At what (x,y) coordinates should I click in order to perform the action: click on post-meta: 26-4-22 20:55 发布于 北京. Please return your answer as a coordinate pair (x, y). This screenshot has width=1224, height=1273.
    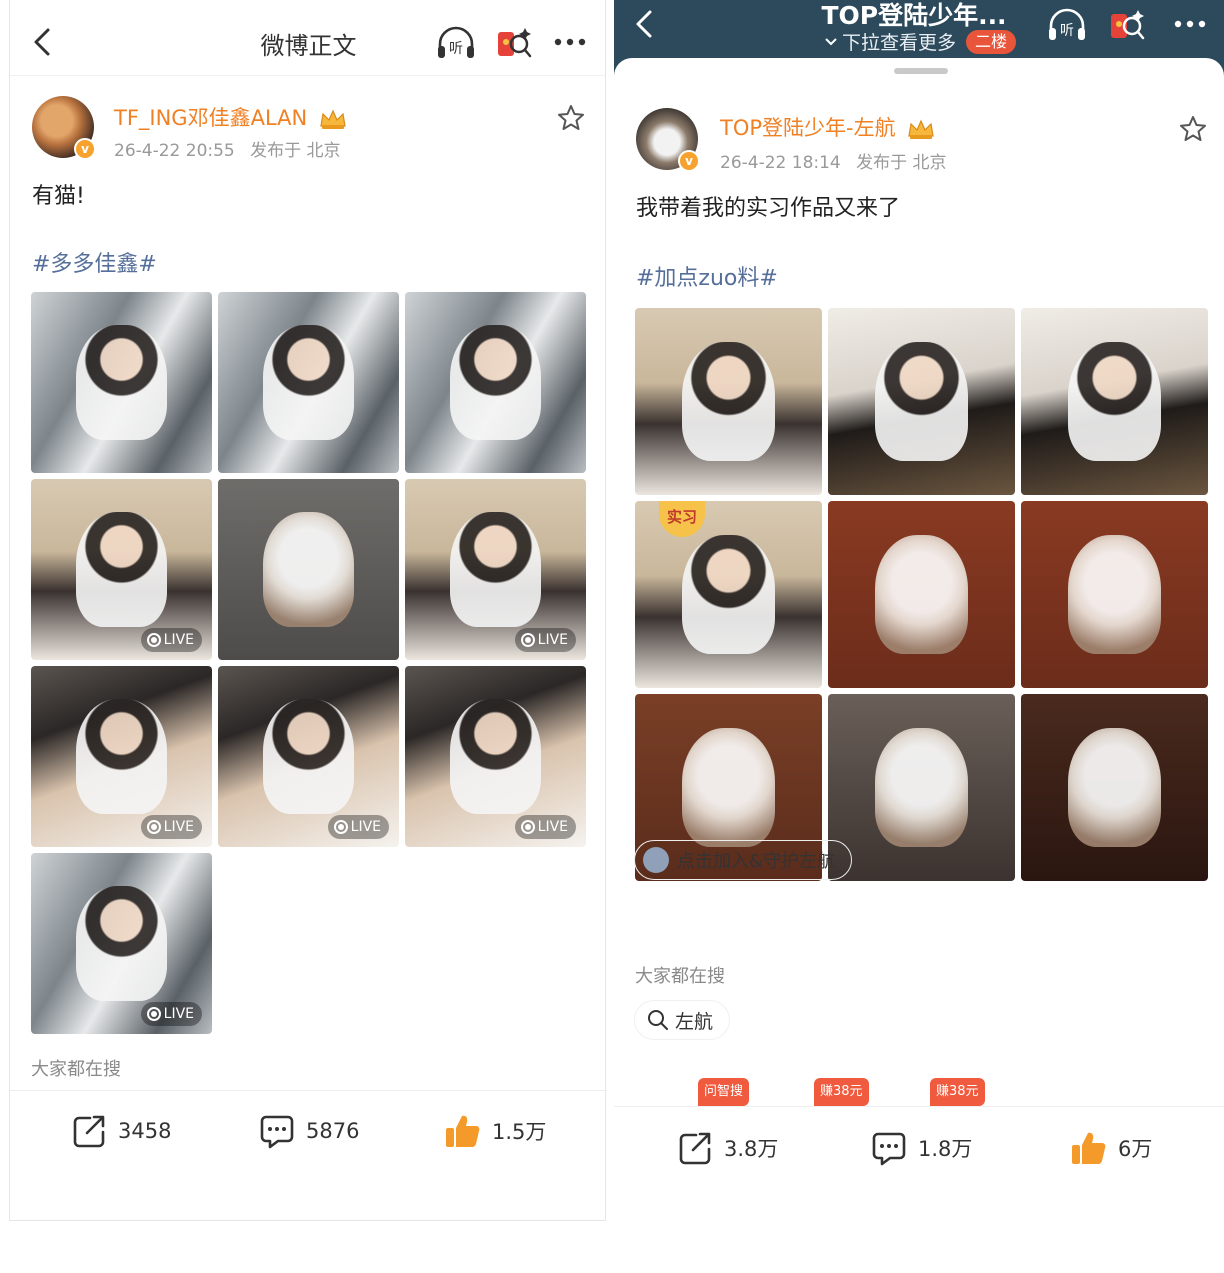
    Looking at the image, I should click on (232, 148).